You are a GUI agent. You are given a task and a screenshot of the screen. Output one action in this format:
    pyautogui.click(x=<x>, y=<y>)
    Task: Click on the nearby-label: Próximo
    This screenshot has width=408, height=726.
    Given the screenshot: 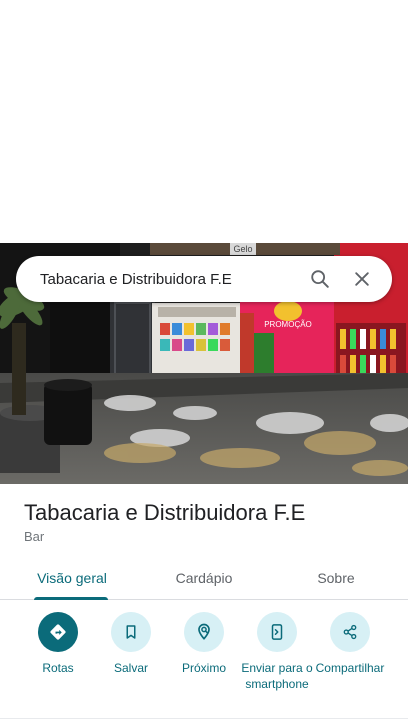 What is the action you would take?
    pyautogui.click(x=203, y=668)
    